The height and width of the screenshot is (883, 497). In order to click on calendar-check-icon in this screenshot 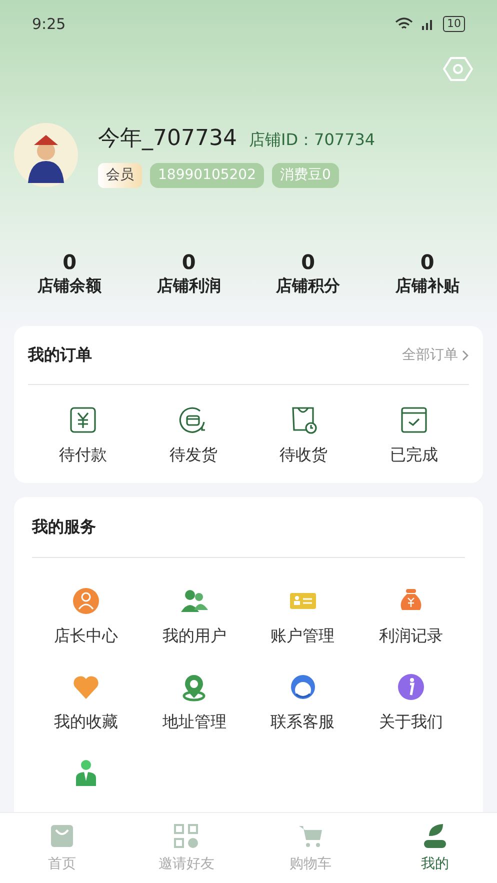, I will do `click(413, 420)`.